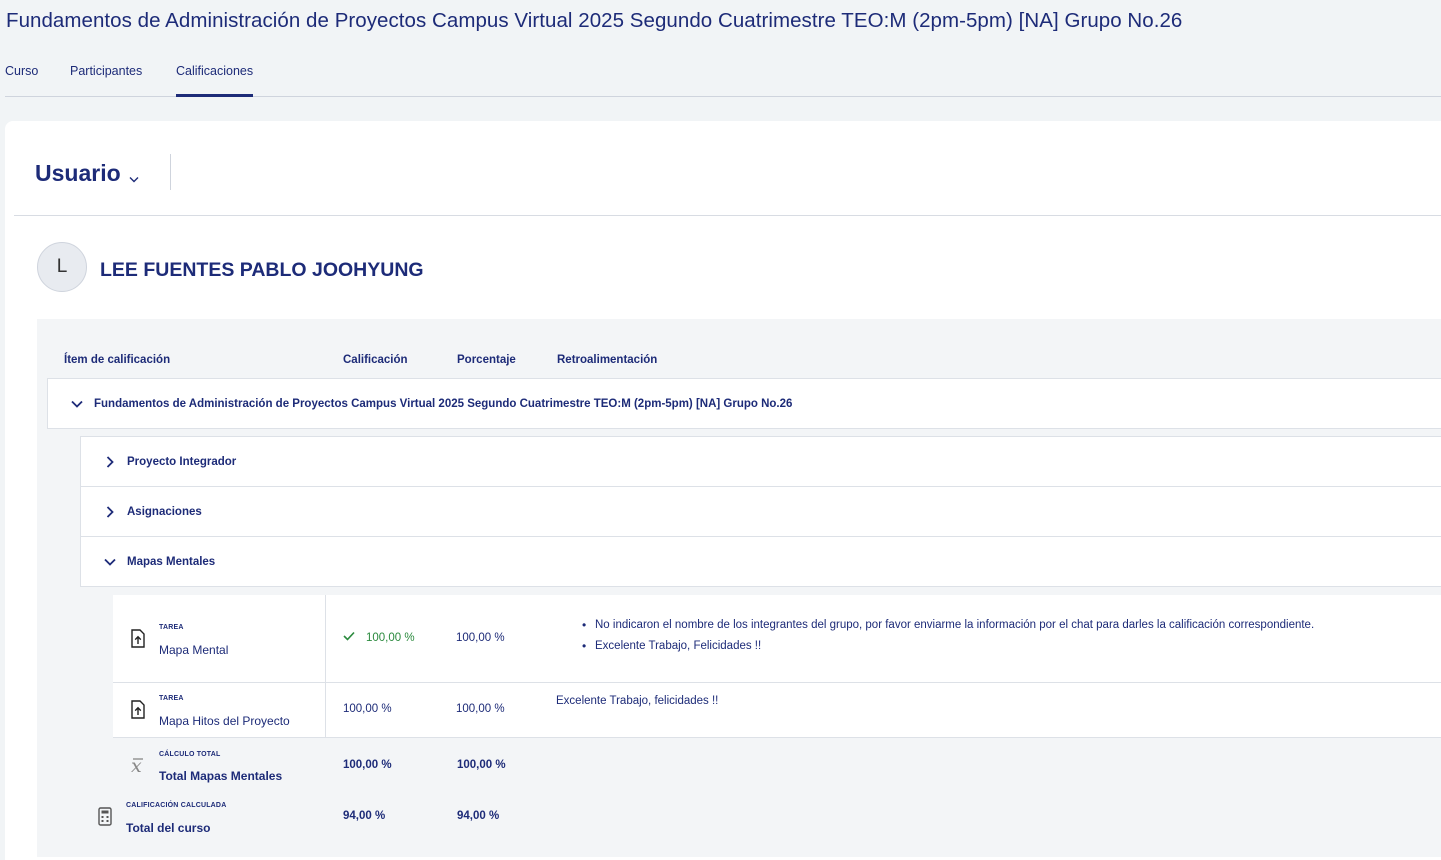 This screenshot has width=1441, height=860. What do you see at coordinates (948, 646) in the screenshot?
I see `feedback-entry: Excelente Trabajo, Felicidades !!` at bounding box center [948, 646].